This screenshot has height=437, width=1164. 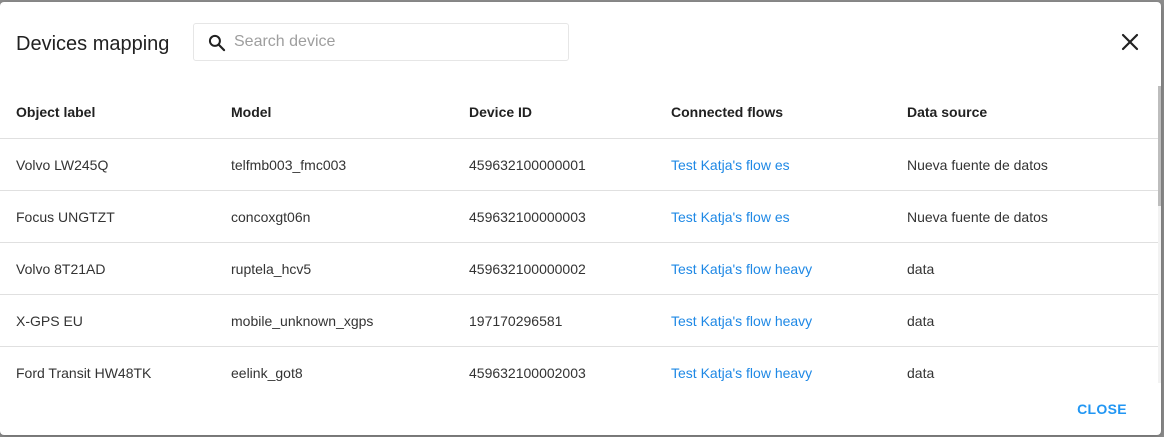 I want to click on cell-object-label: Volvo 8T21AD, so click(x=115, y=268).